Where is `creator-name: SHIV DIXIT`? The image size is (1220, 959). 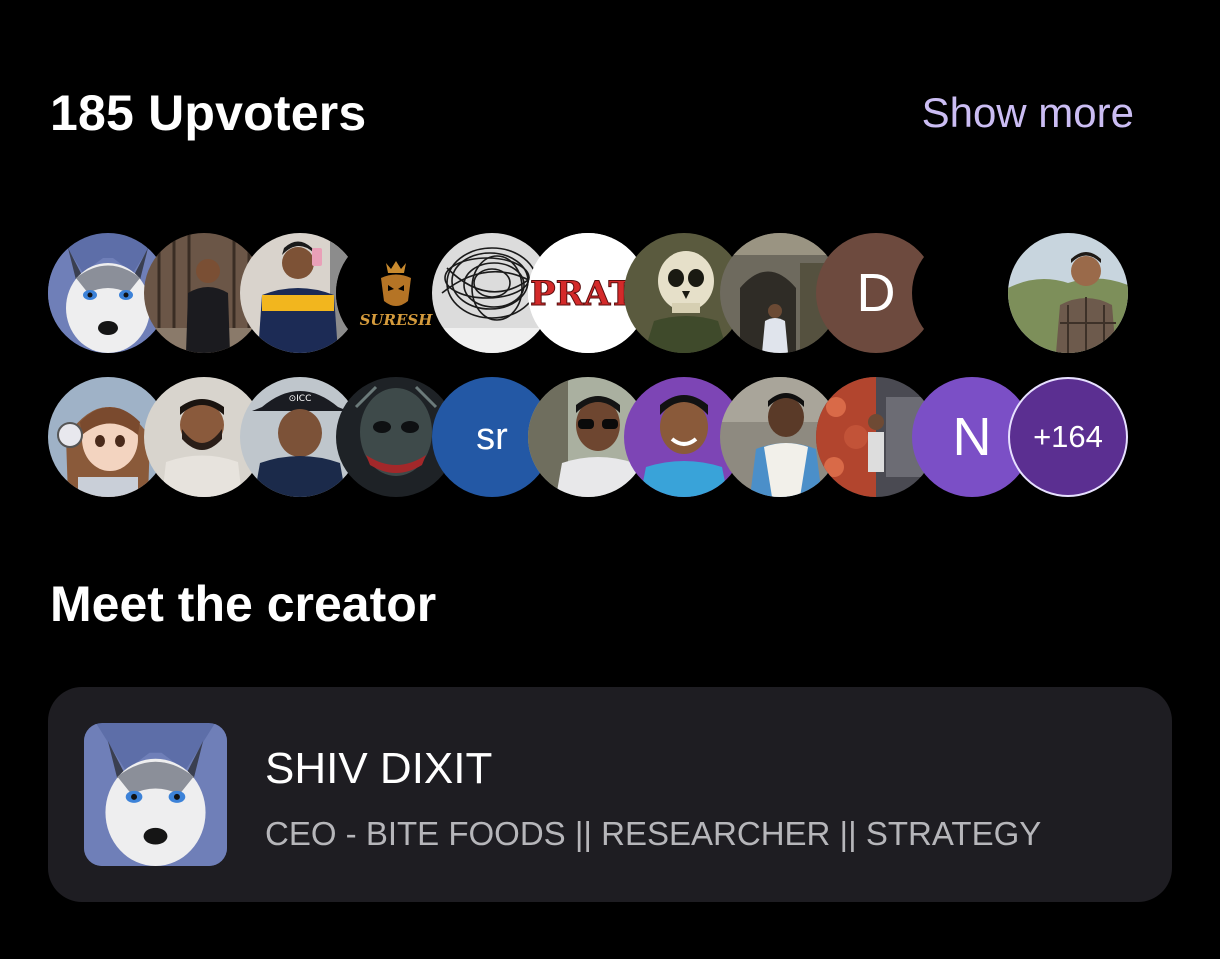
creator-name: SHIV DIXIT is located at coordinates (379, 768).